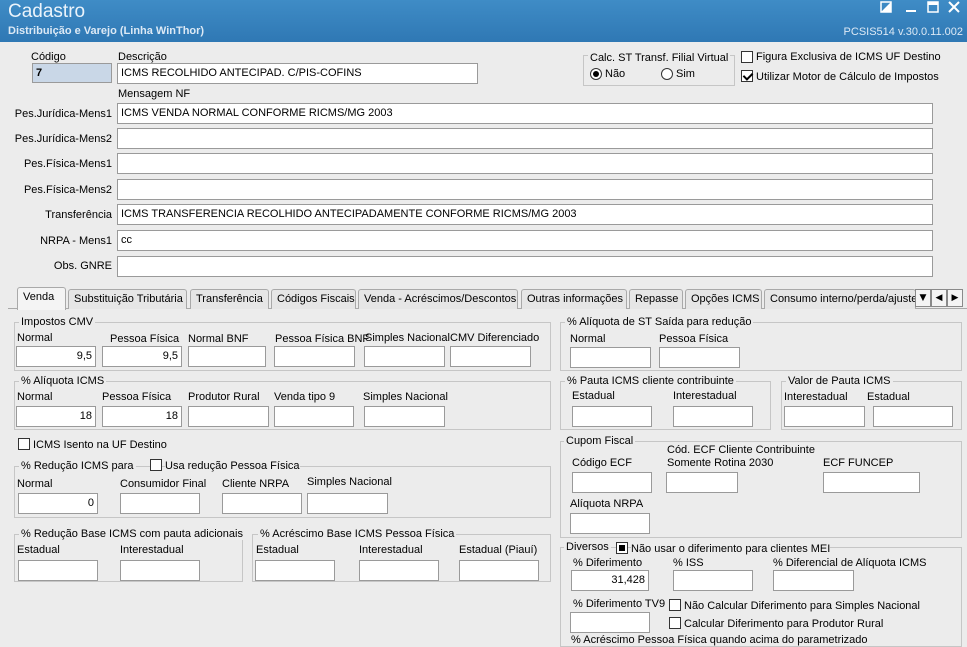 This screenshot has height=647, width=967. Describe the element at coordinates (574, 299) in the screenshot. I see `tab-outras-informacoes: Outras informações` at that location.